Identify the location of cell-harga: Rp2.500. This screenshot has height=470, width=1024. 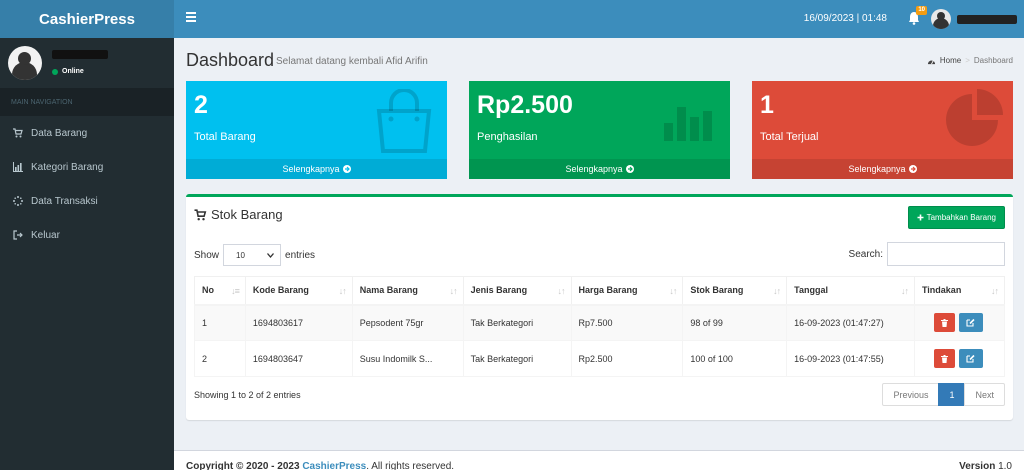
(627, 358).